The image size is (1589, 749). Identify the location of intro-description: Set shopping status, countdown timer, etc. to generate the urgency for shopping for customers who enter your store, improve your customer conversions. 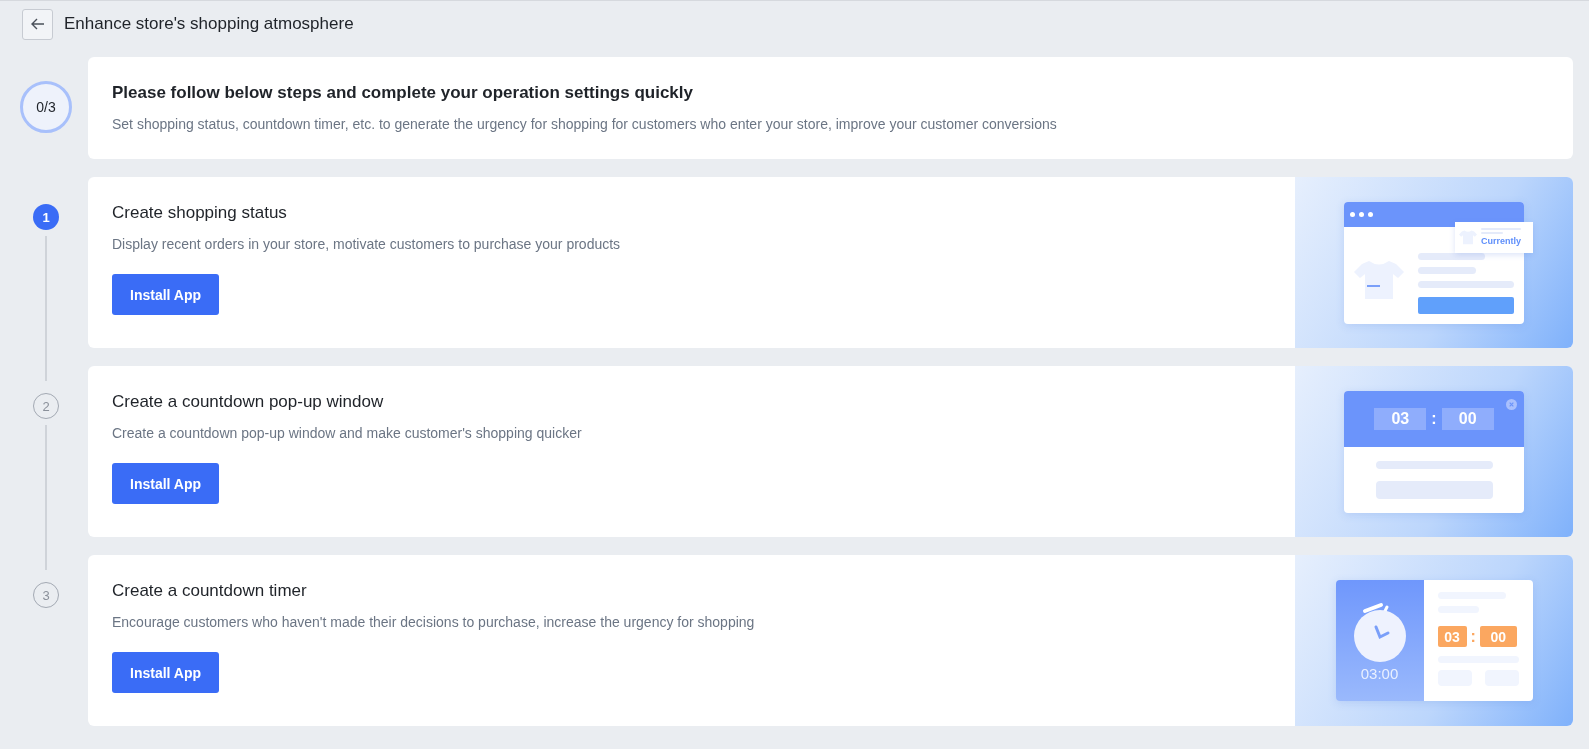
(585, 124).